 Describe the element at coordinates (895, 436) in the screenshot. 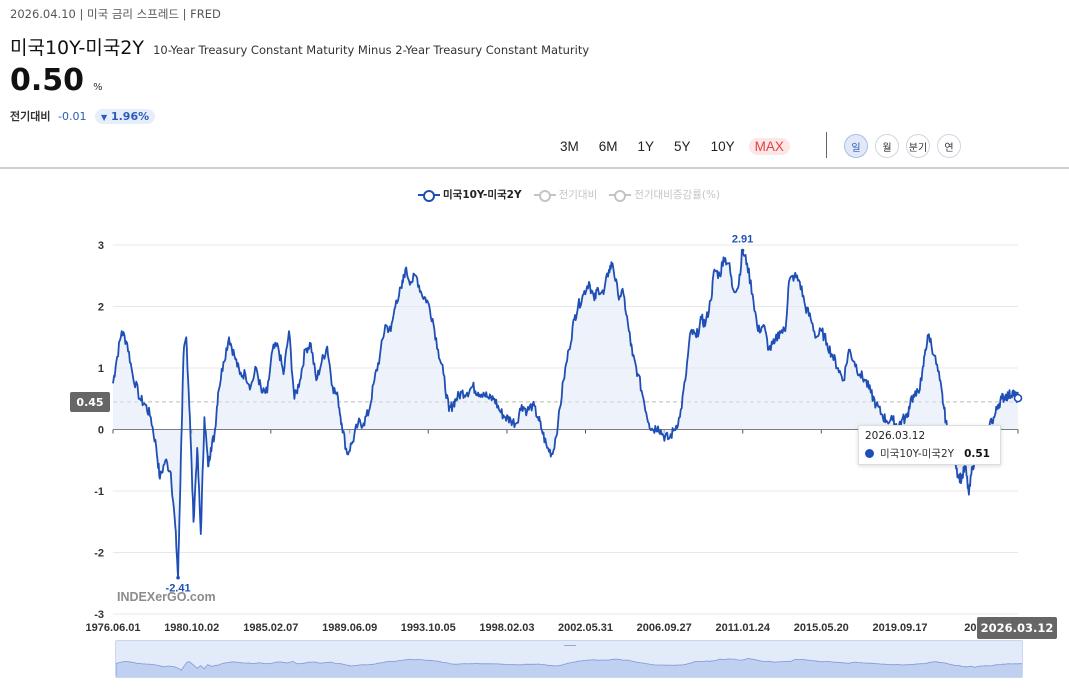

I see `tooltip-date: 2026.03.12` at that location.